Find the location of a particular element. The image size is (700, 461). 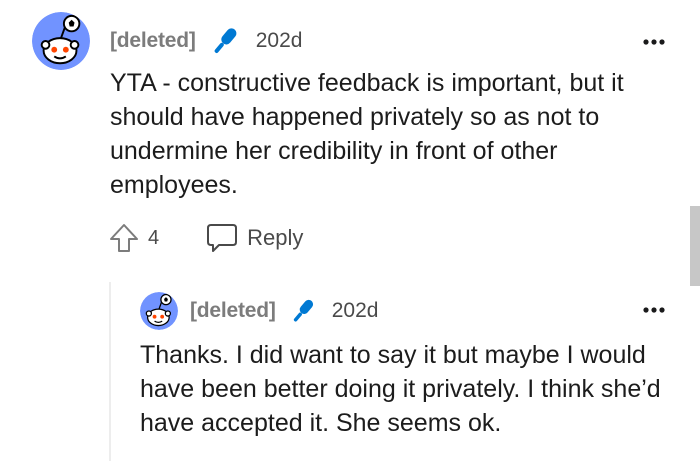

comment-actions: 4 Reply is located at coordinates (205, 238).